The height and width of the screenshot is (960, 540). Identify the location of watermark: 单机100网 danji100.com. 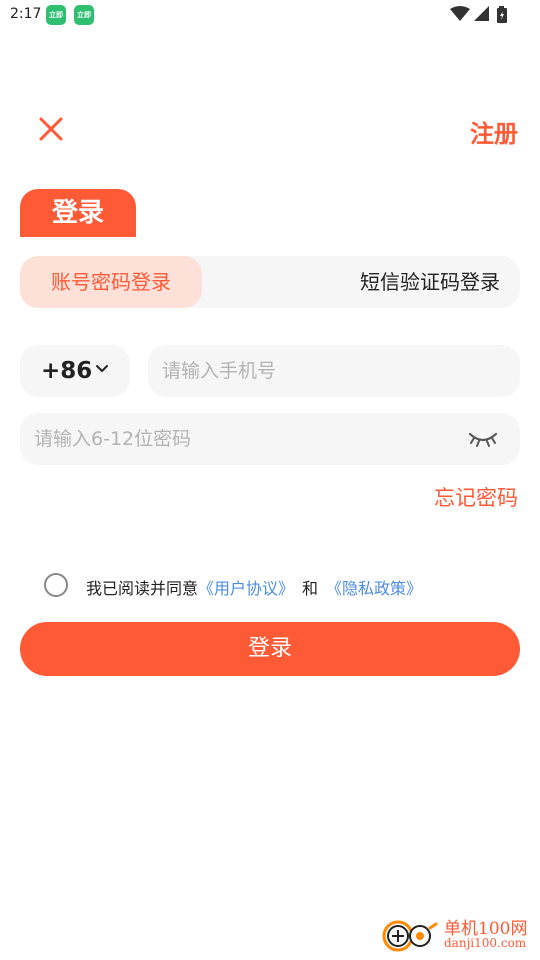
(457, 934).